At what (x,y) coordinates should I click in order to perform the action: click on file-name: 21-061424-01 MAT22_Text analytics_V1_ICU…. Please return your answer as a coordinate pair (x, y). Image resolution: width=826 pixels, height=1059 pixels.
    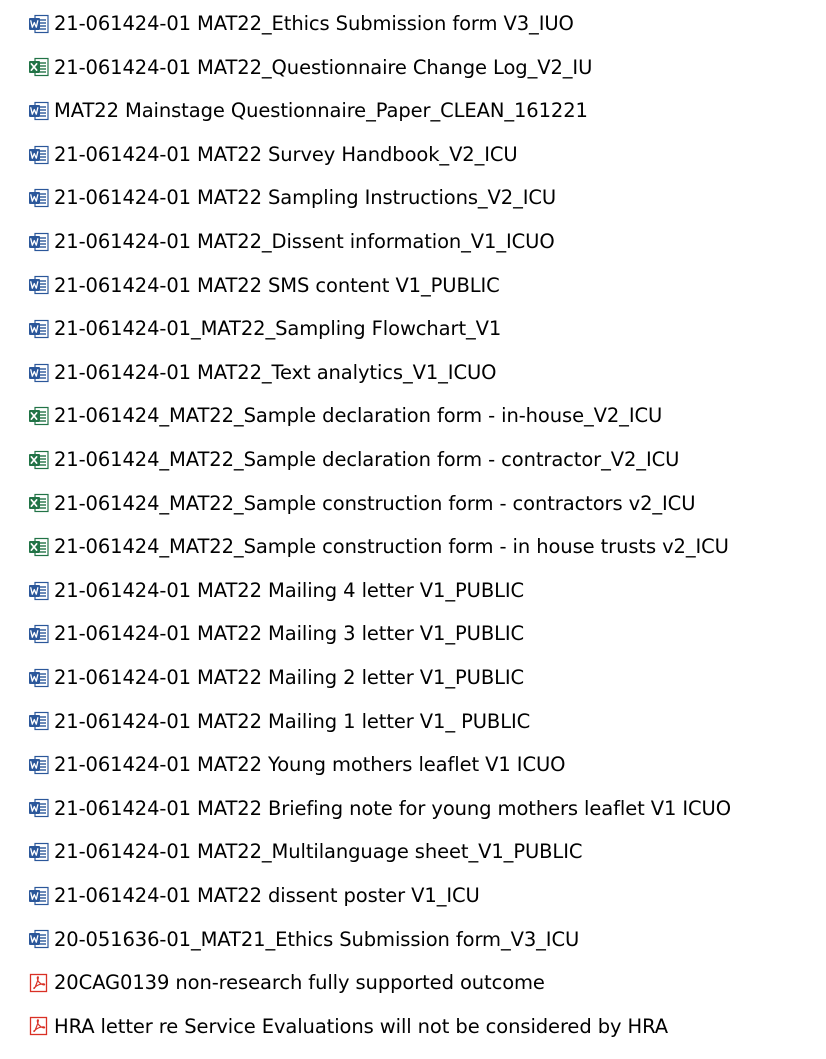
    Looking at the image, I should click on (275, 372).